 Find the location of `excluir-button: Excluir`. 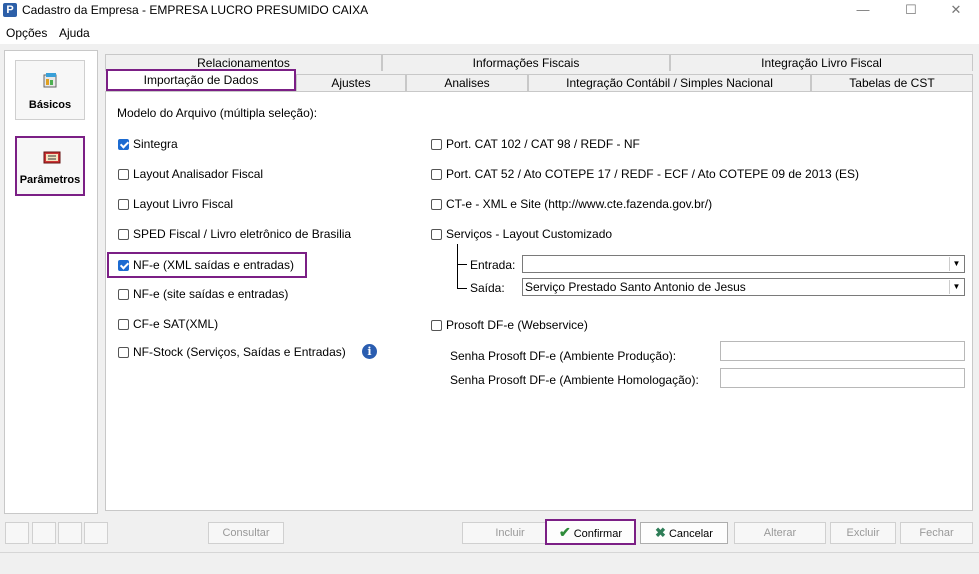

excluir-button: Excluir is located at coordinates (863, 533).